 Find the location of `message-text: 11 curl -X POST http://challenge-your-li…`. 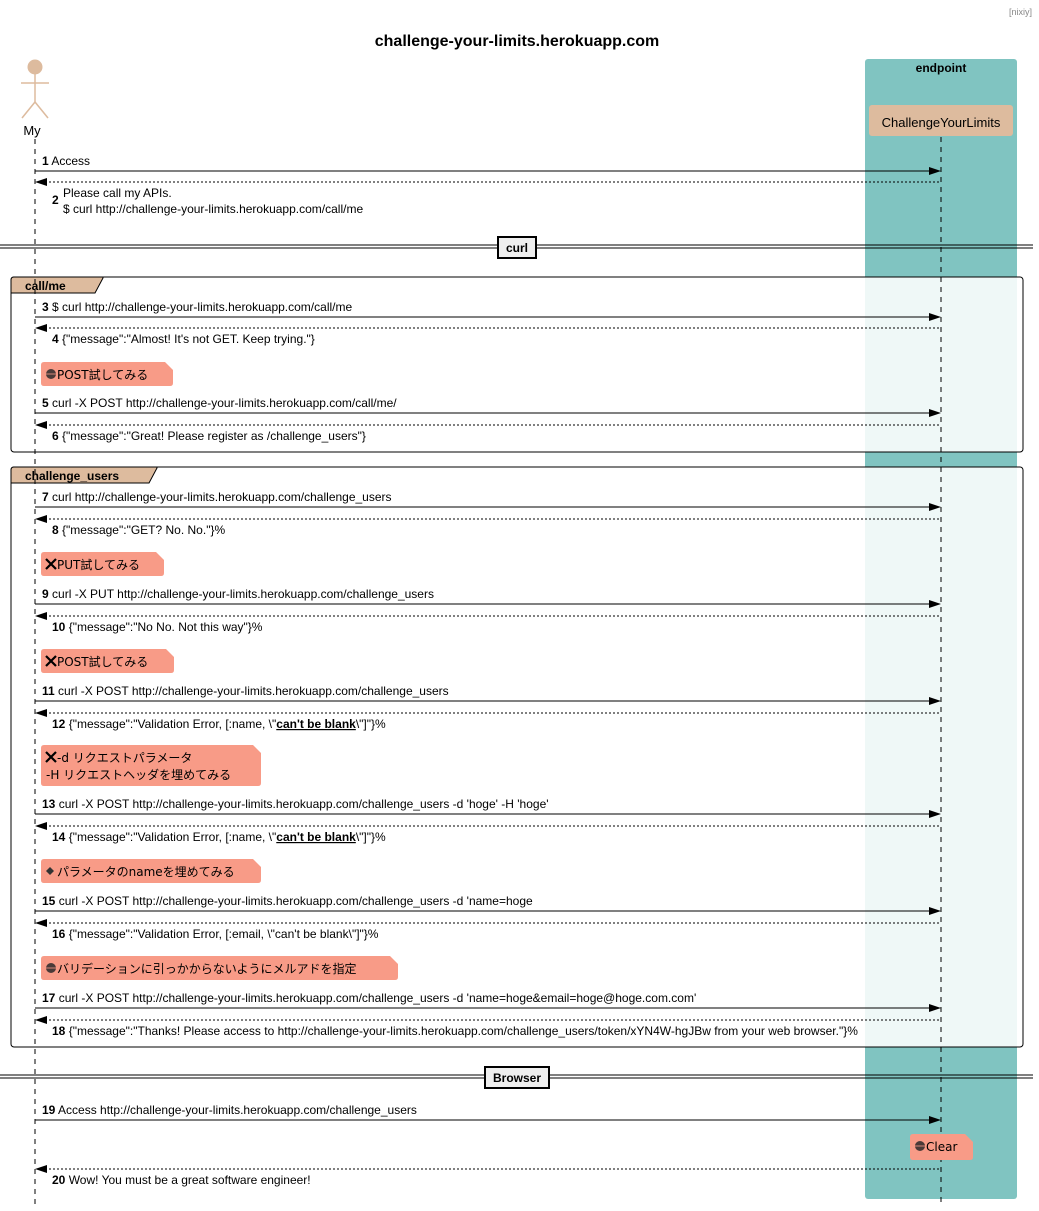

message-text: 11 curl -X POST http://challenge-your-li… is located at coordinates (245, 691).